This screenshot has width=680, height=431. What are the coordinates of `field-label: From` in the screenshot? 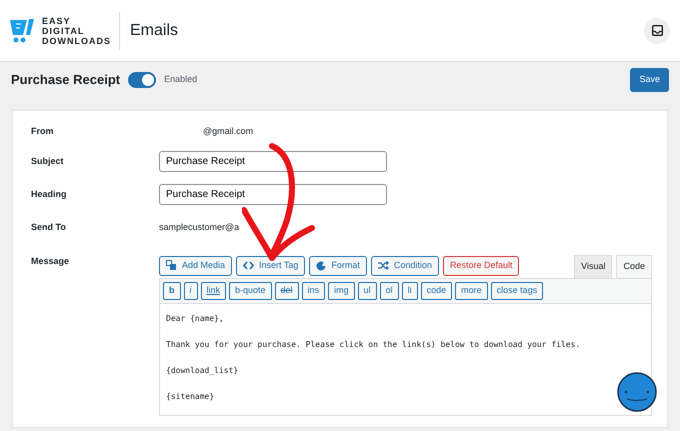 It's located at (42, 131).